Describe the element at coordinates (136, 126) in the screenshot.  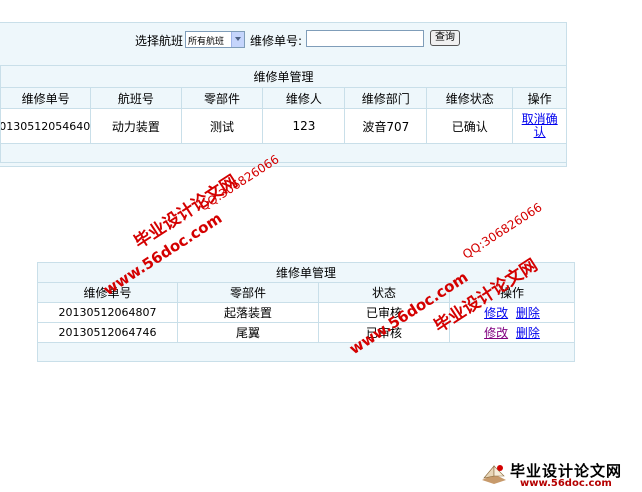
I see `flight-cell: 动力装置` at that location.